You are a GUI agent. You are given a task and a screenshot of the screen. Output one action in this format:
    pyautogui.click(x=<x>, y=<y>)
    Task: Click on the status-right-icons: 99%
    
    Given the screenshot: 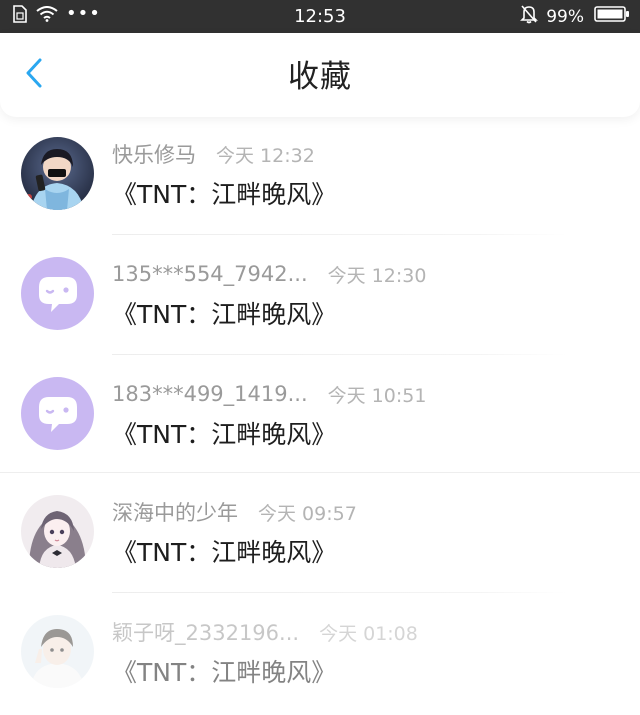 What is the action you would take?
    pyautogui.click(x=575, y=16)
    